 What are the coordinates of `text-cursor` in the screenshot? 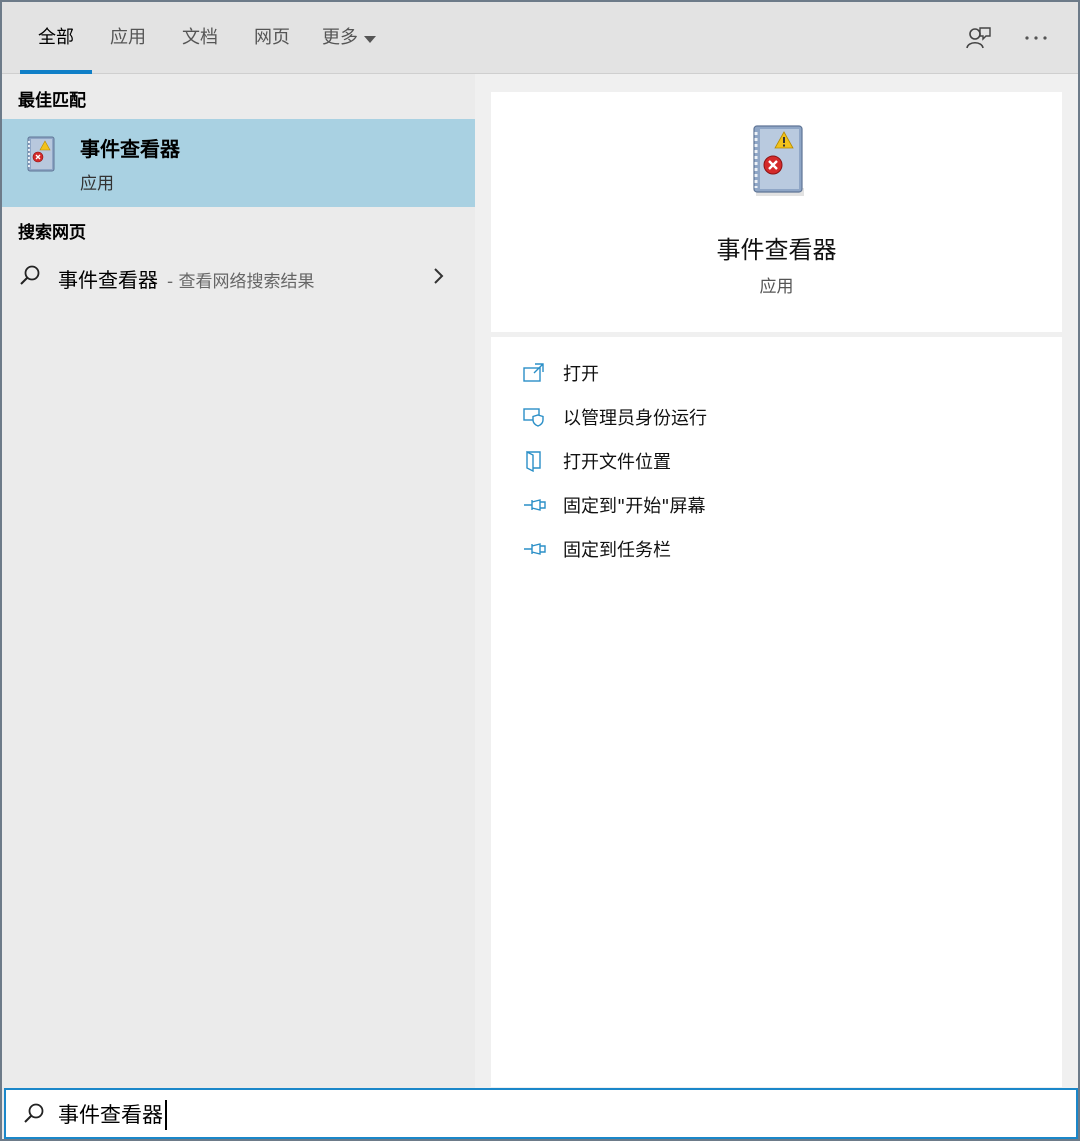 It's located at (166, 1115).